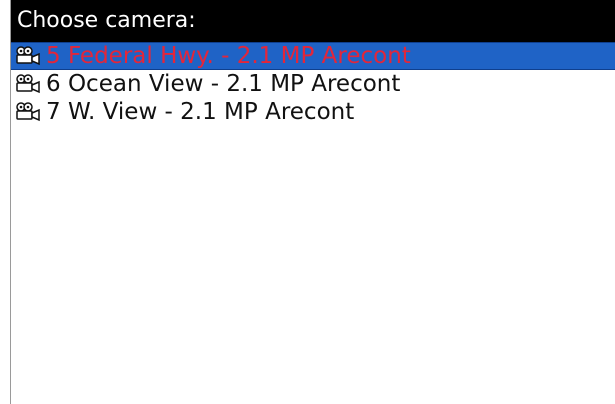  Describe the element at coordinates (228, 56) in the screenshot. I see `camera-label: 5 Federal Hwy. - 2.1 MP Arecont` at that location.